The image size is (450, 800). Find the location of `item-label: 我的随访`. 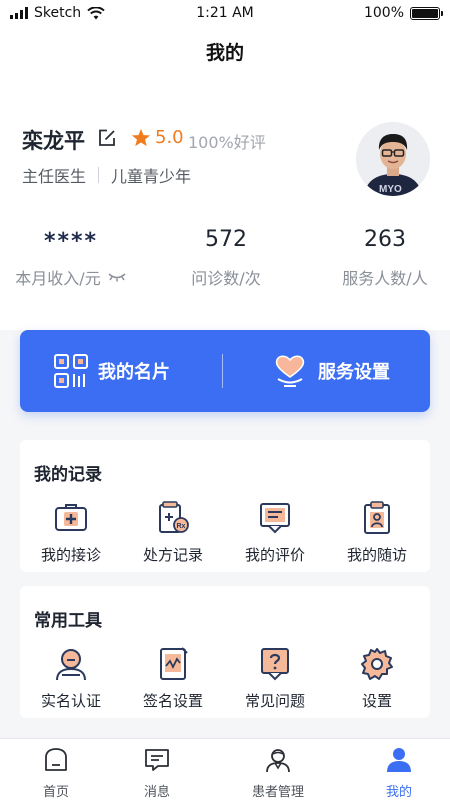

item-label: 我的随访 is located at coordinates (376, 555).